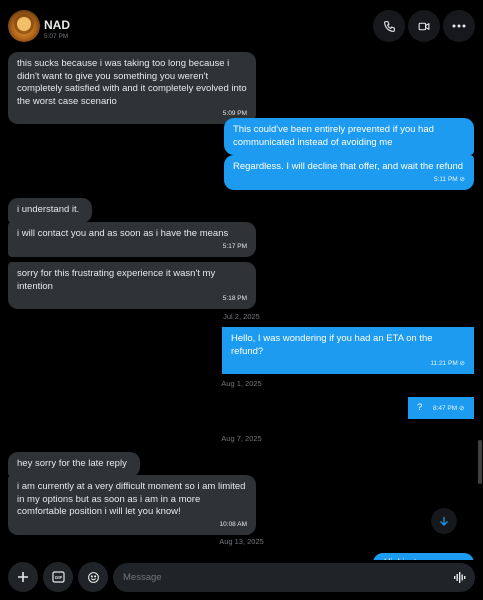  I want to click on message-text: hey sorry for the late reply, so click(72, 463).